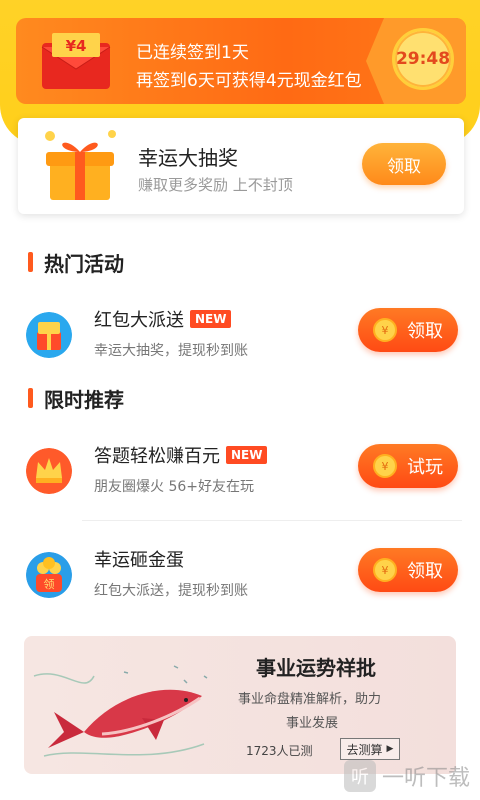  I want to click on golden-egg-icon: 领, so click(49, 575).